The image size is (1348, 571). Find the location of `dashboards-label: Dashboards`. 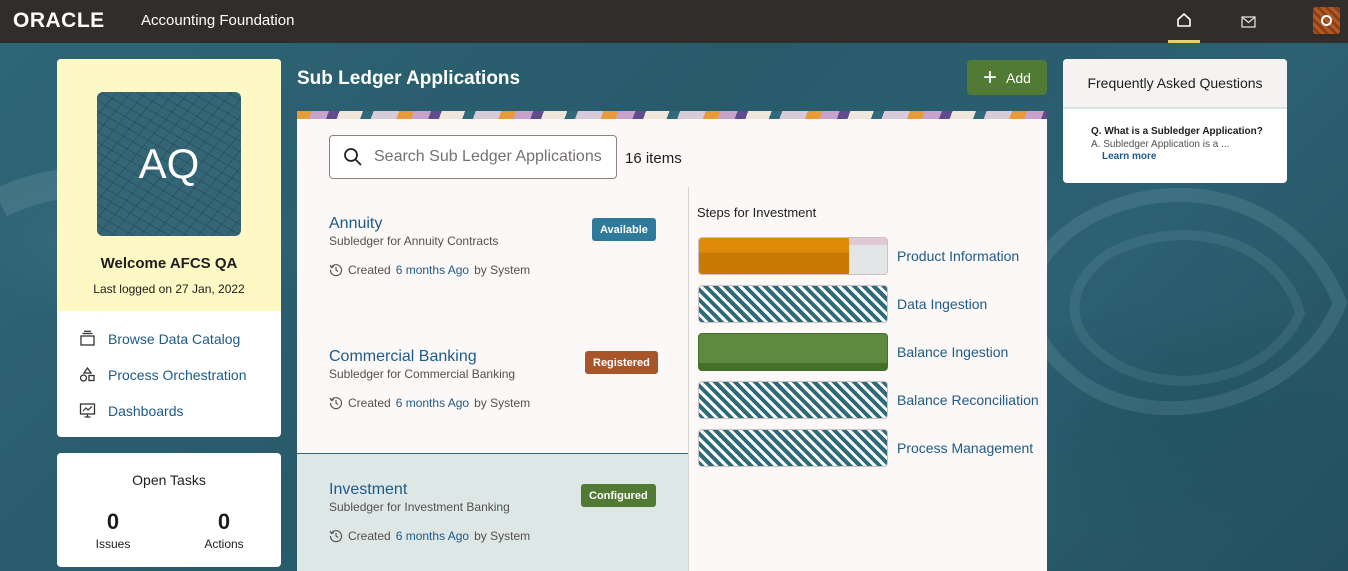

dashboards-label: Dashboards is located at coordinates (146, 410).